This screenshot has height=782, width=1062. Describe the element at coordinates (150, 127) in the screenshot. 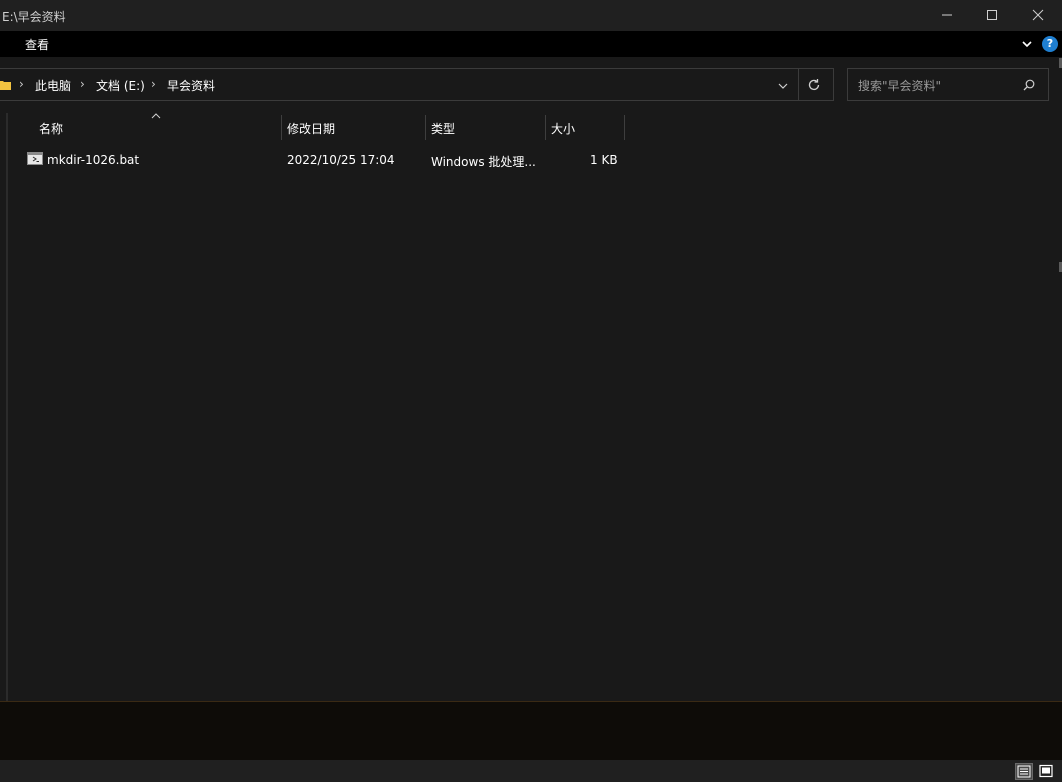

I see `column-header-name: 名称` at that location.